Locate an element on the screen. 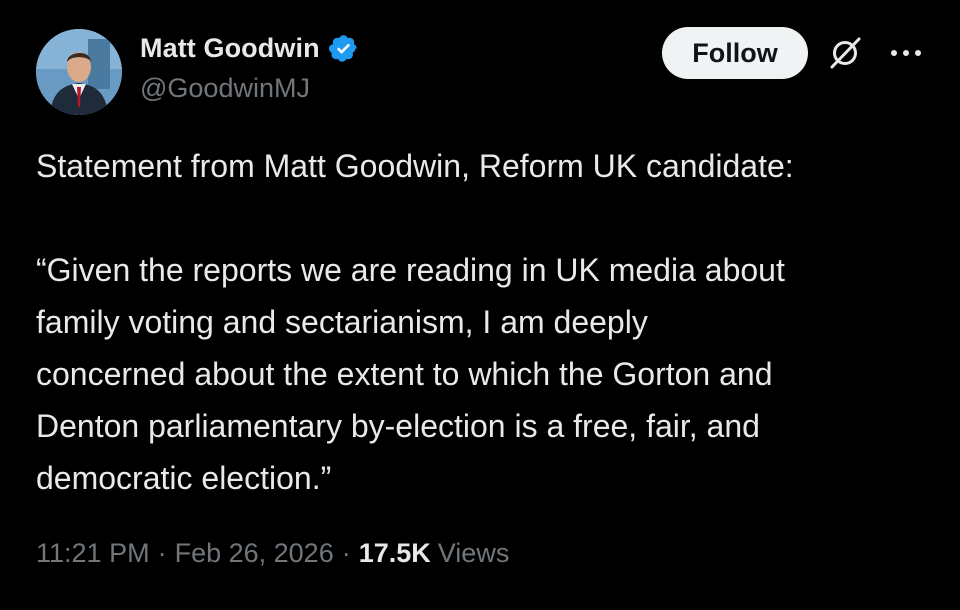 This screenshot has width=960, height=610. profile-photo-icon is located at coordinates (79, 72).